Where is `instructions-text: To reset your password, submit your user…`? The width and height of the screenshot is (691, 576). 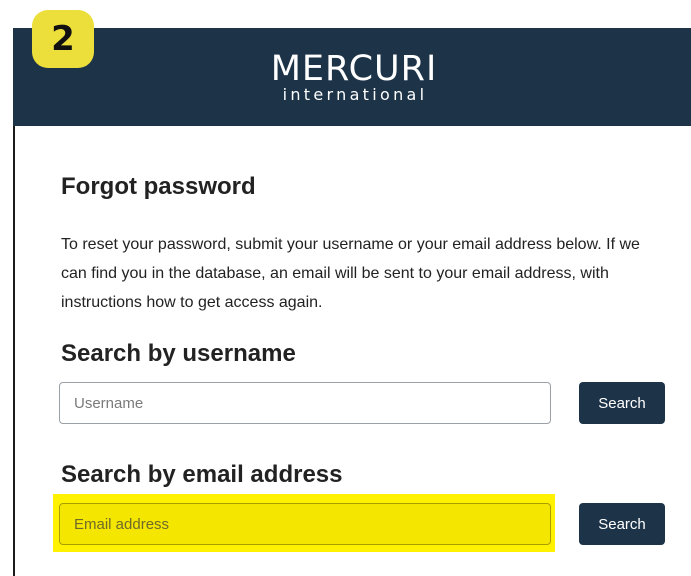
instructions-text: To reset your password, submit your user… is located at coordinates (350, 273).